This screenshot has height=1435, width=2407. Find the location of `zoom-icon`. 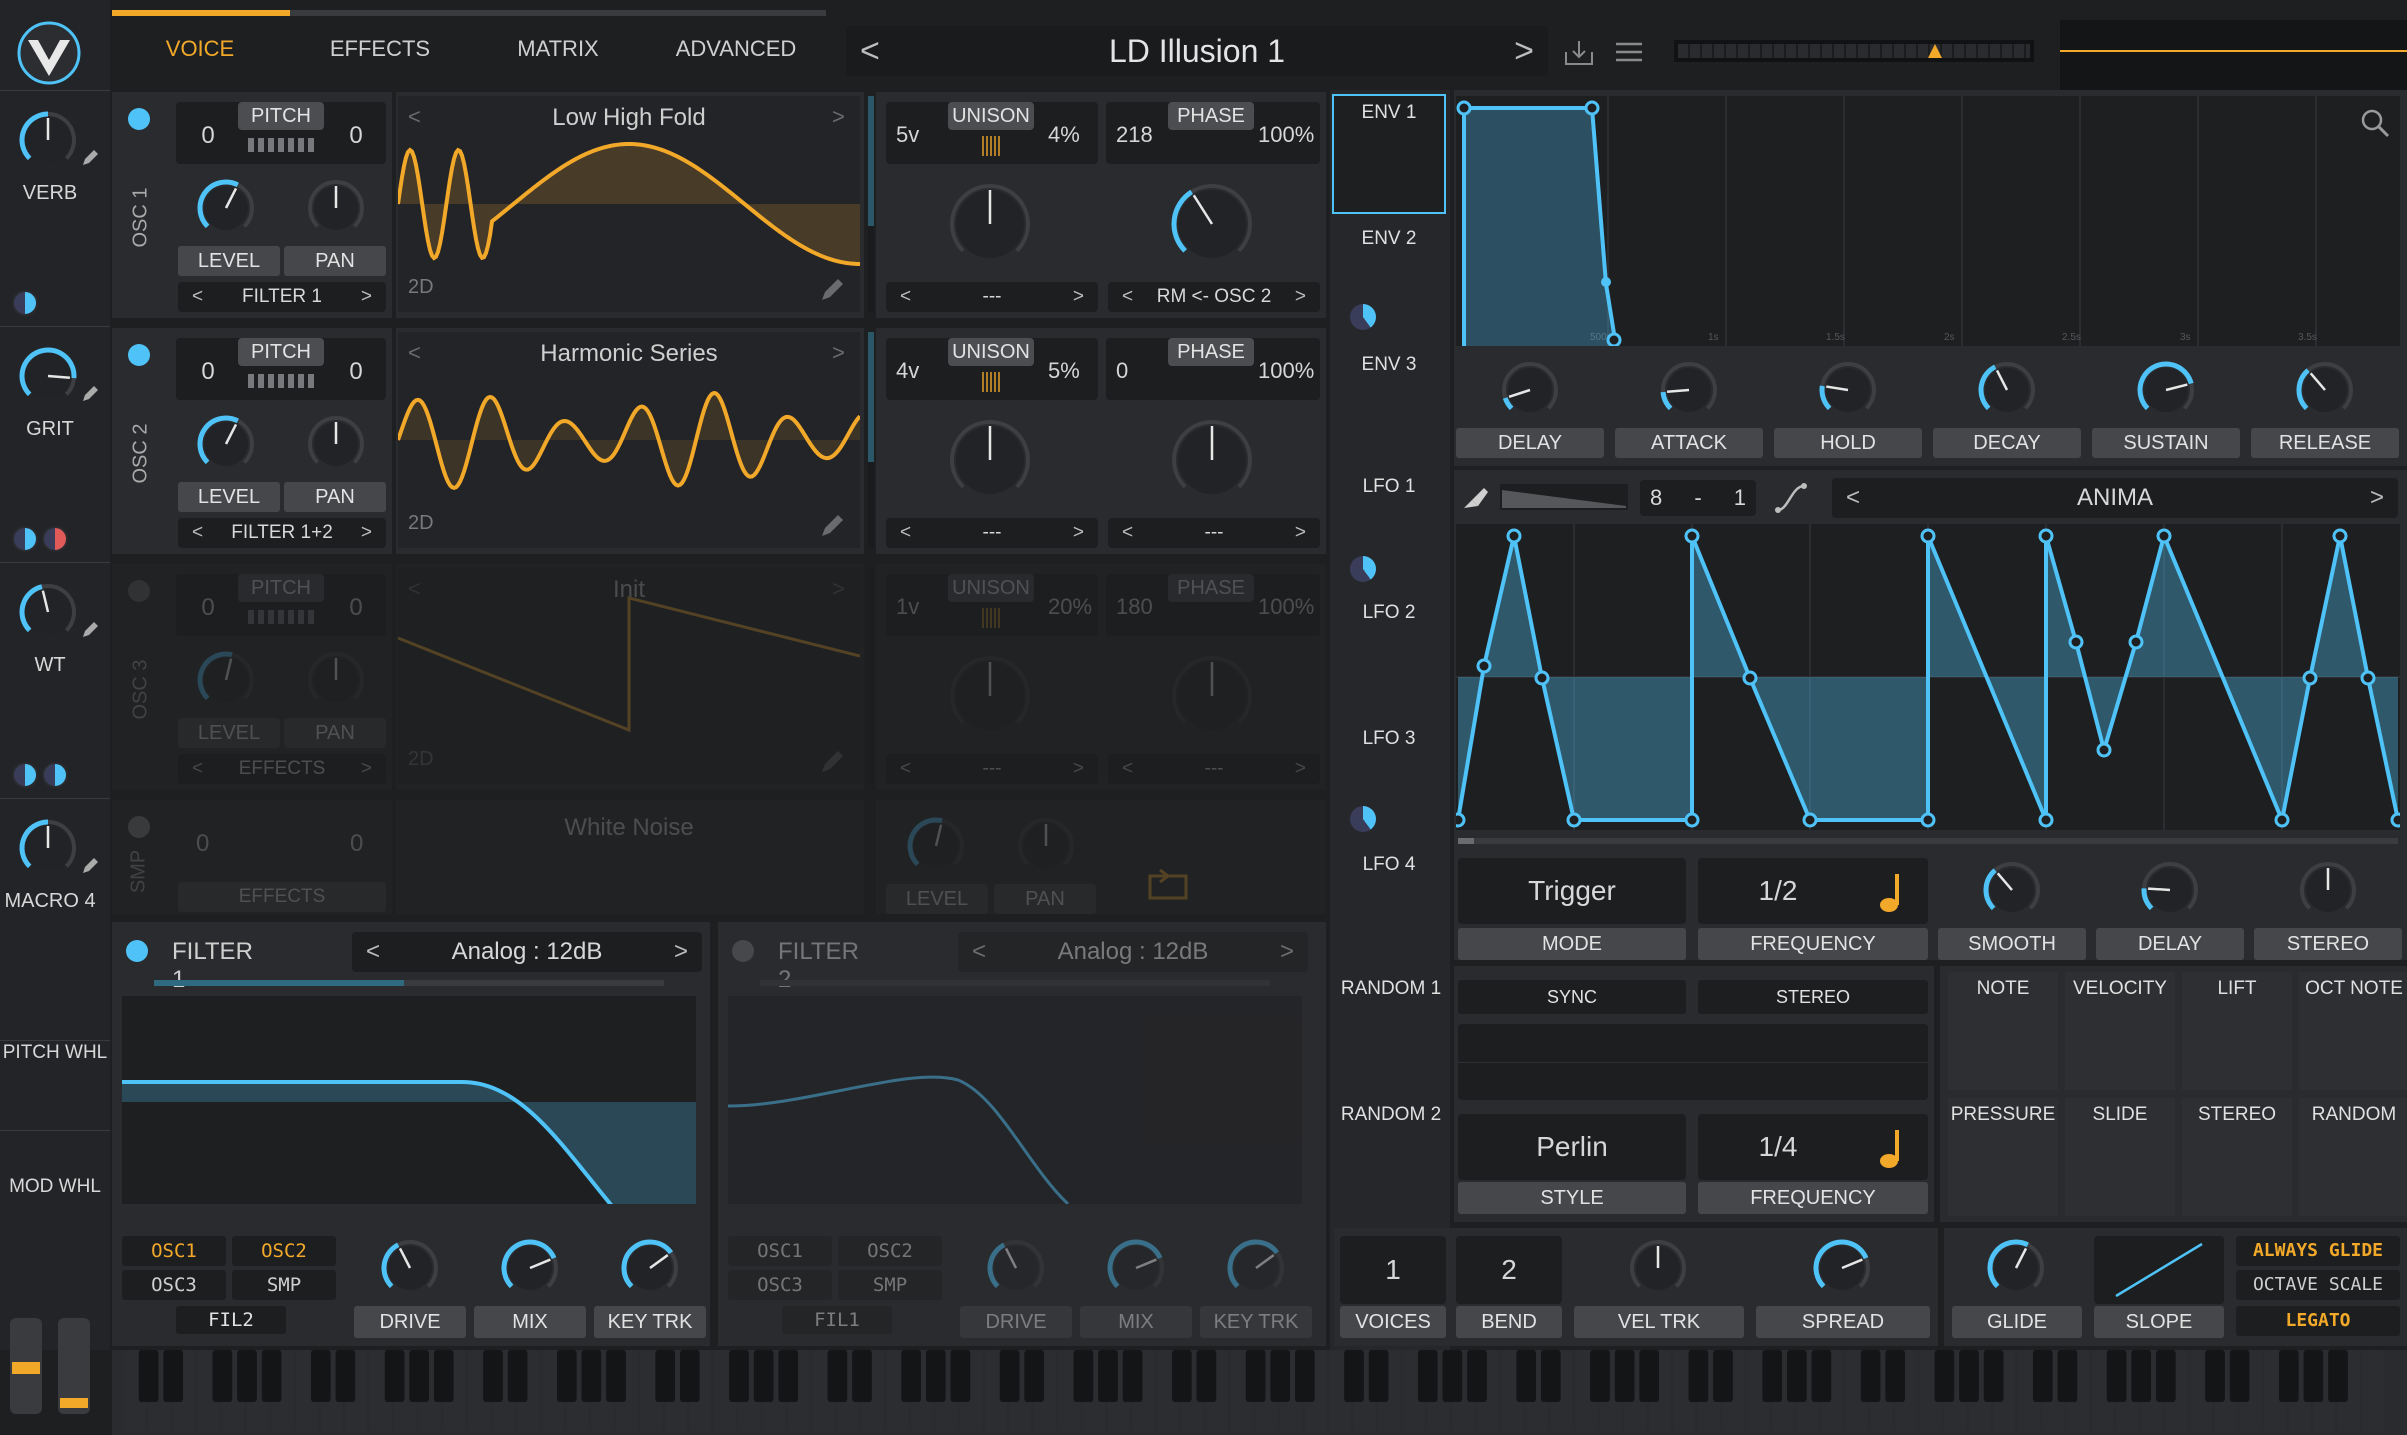

zoom-icon is located at coordinates (2375, 123).